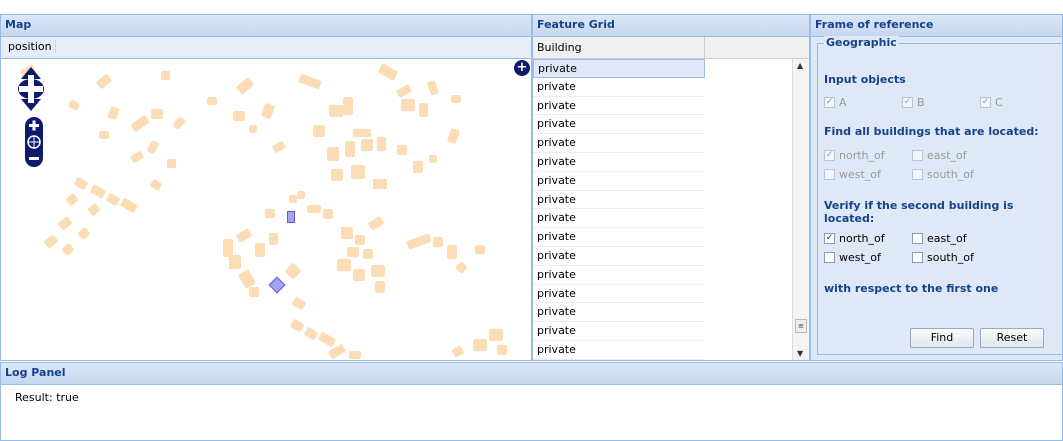 Image resolution: width=1063 pixels, height=441 pixels. What do you see at coordinates (291, 217) in the screenshot?
I see `selected-building-a` at bounding box center [291, 217].